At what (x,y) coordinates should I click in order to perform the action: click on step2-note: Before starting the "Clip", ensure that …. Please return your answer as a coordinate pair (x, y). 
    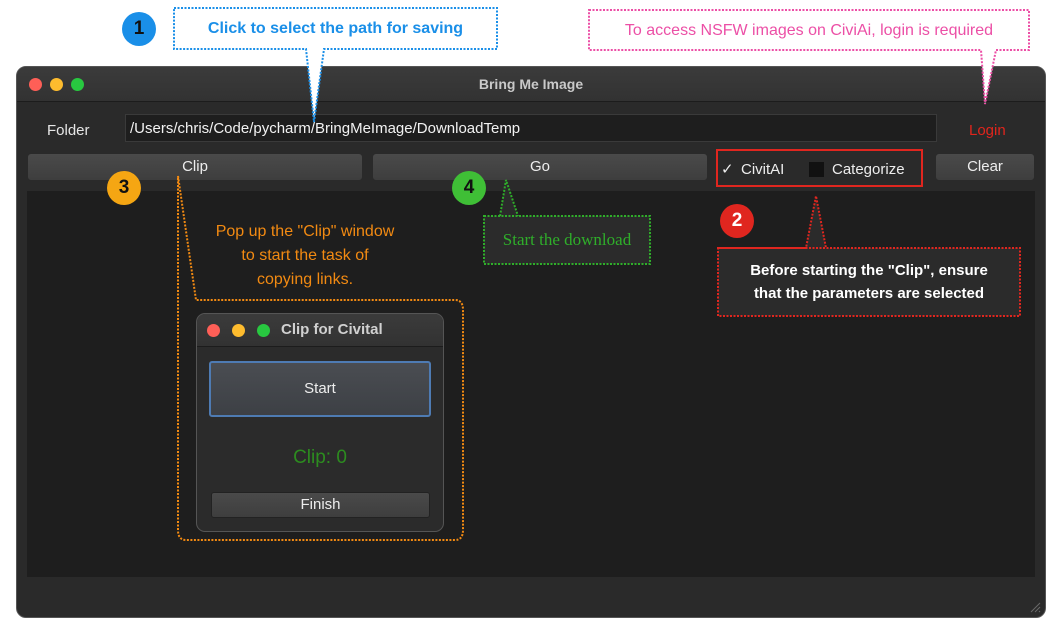
    Looking at the image, I should click on (869, 282).